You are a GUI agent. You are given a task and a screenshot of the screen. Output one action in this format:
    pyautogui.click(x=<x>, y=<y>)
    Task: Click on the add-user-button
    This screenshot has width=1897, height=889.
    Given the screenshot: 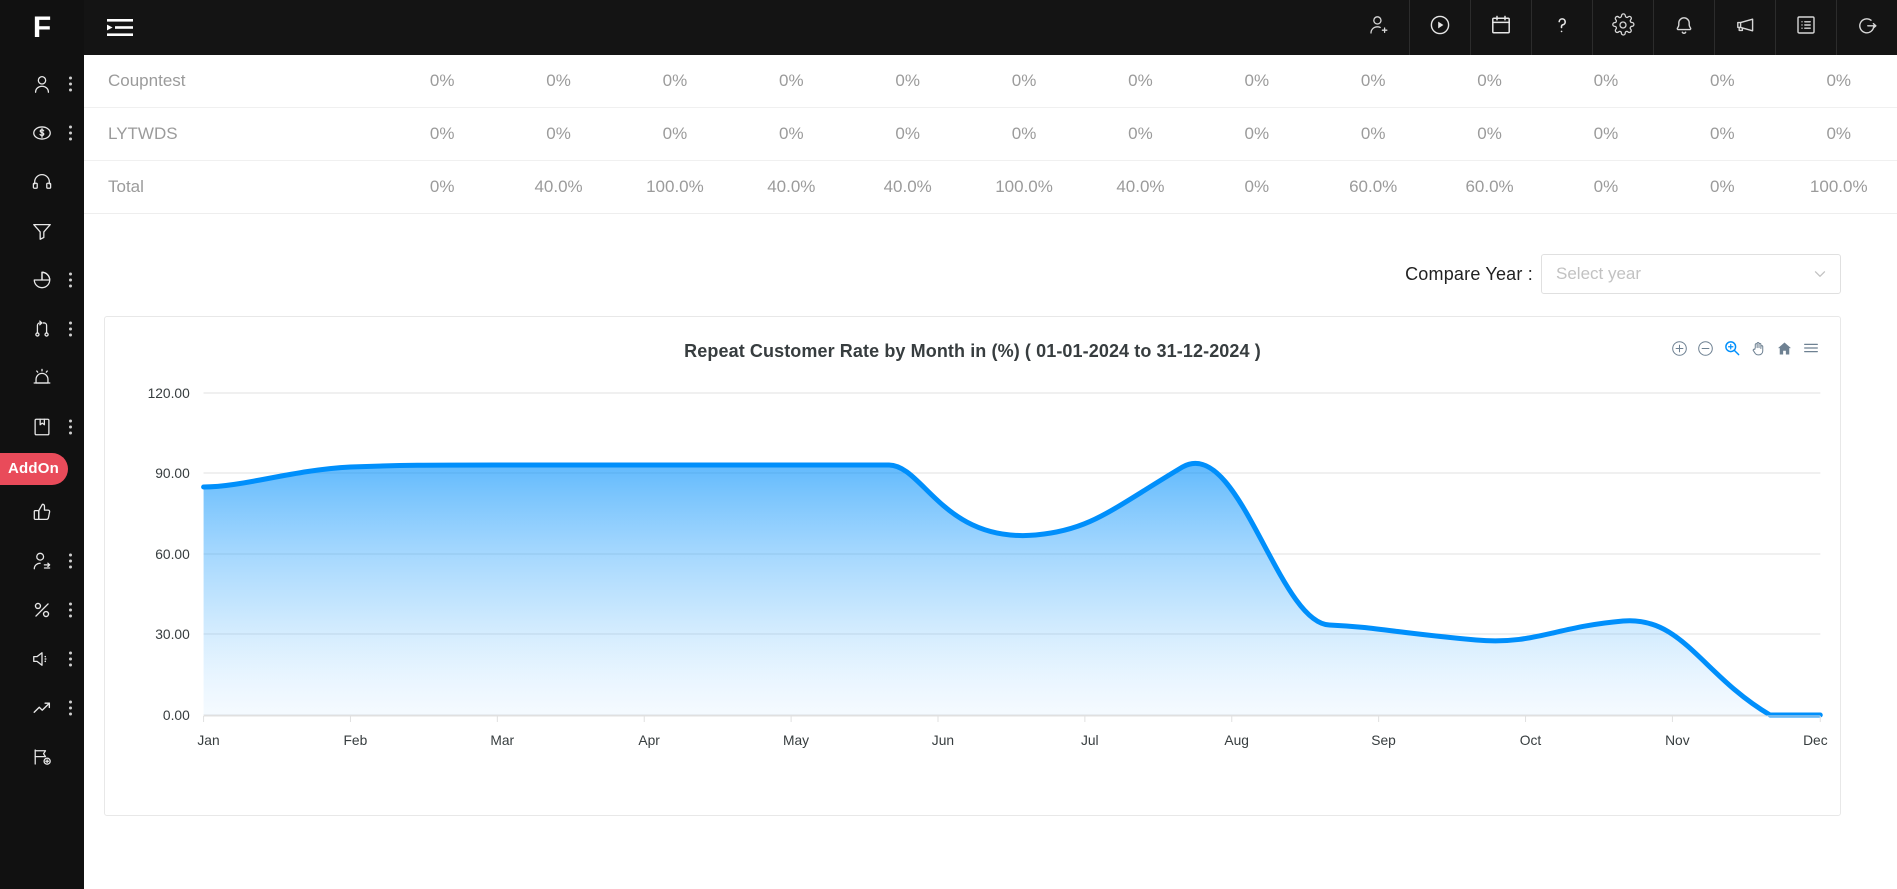 What is the action you would take?
    pyautogui.click(x=1378, y=27)
    